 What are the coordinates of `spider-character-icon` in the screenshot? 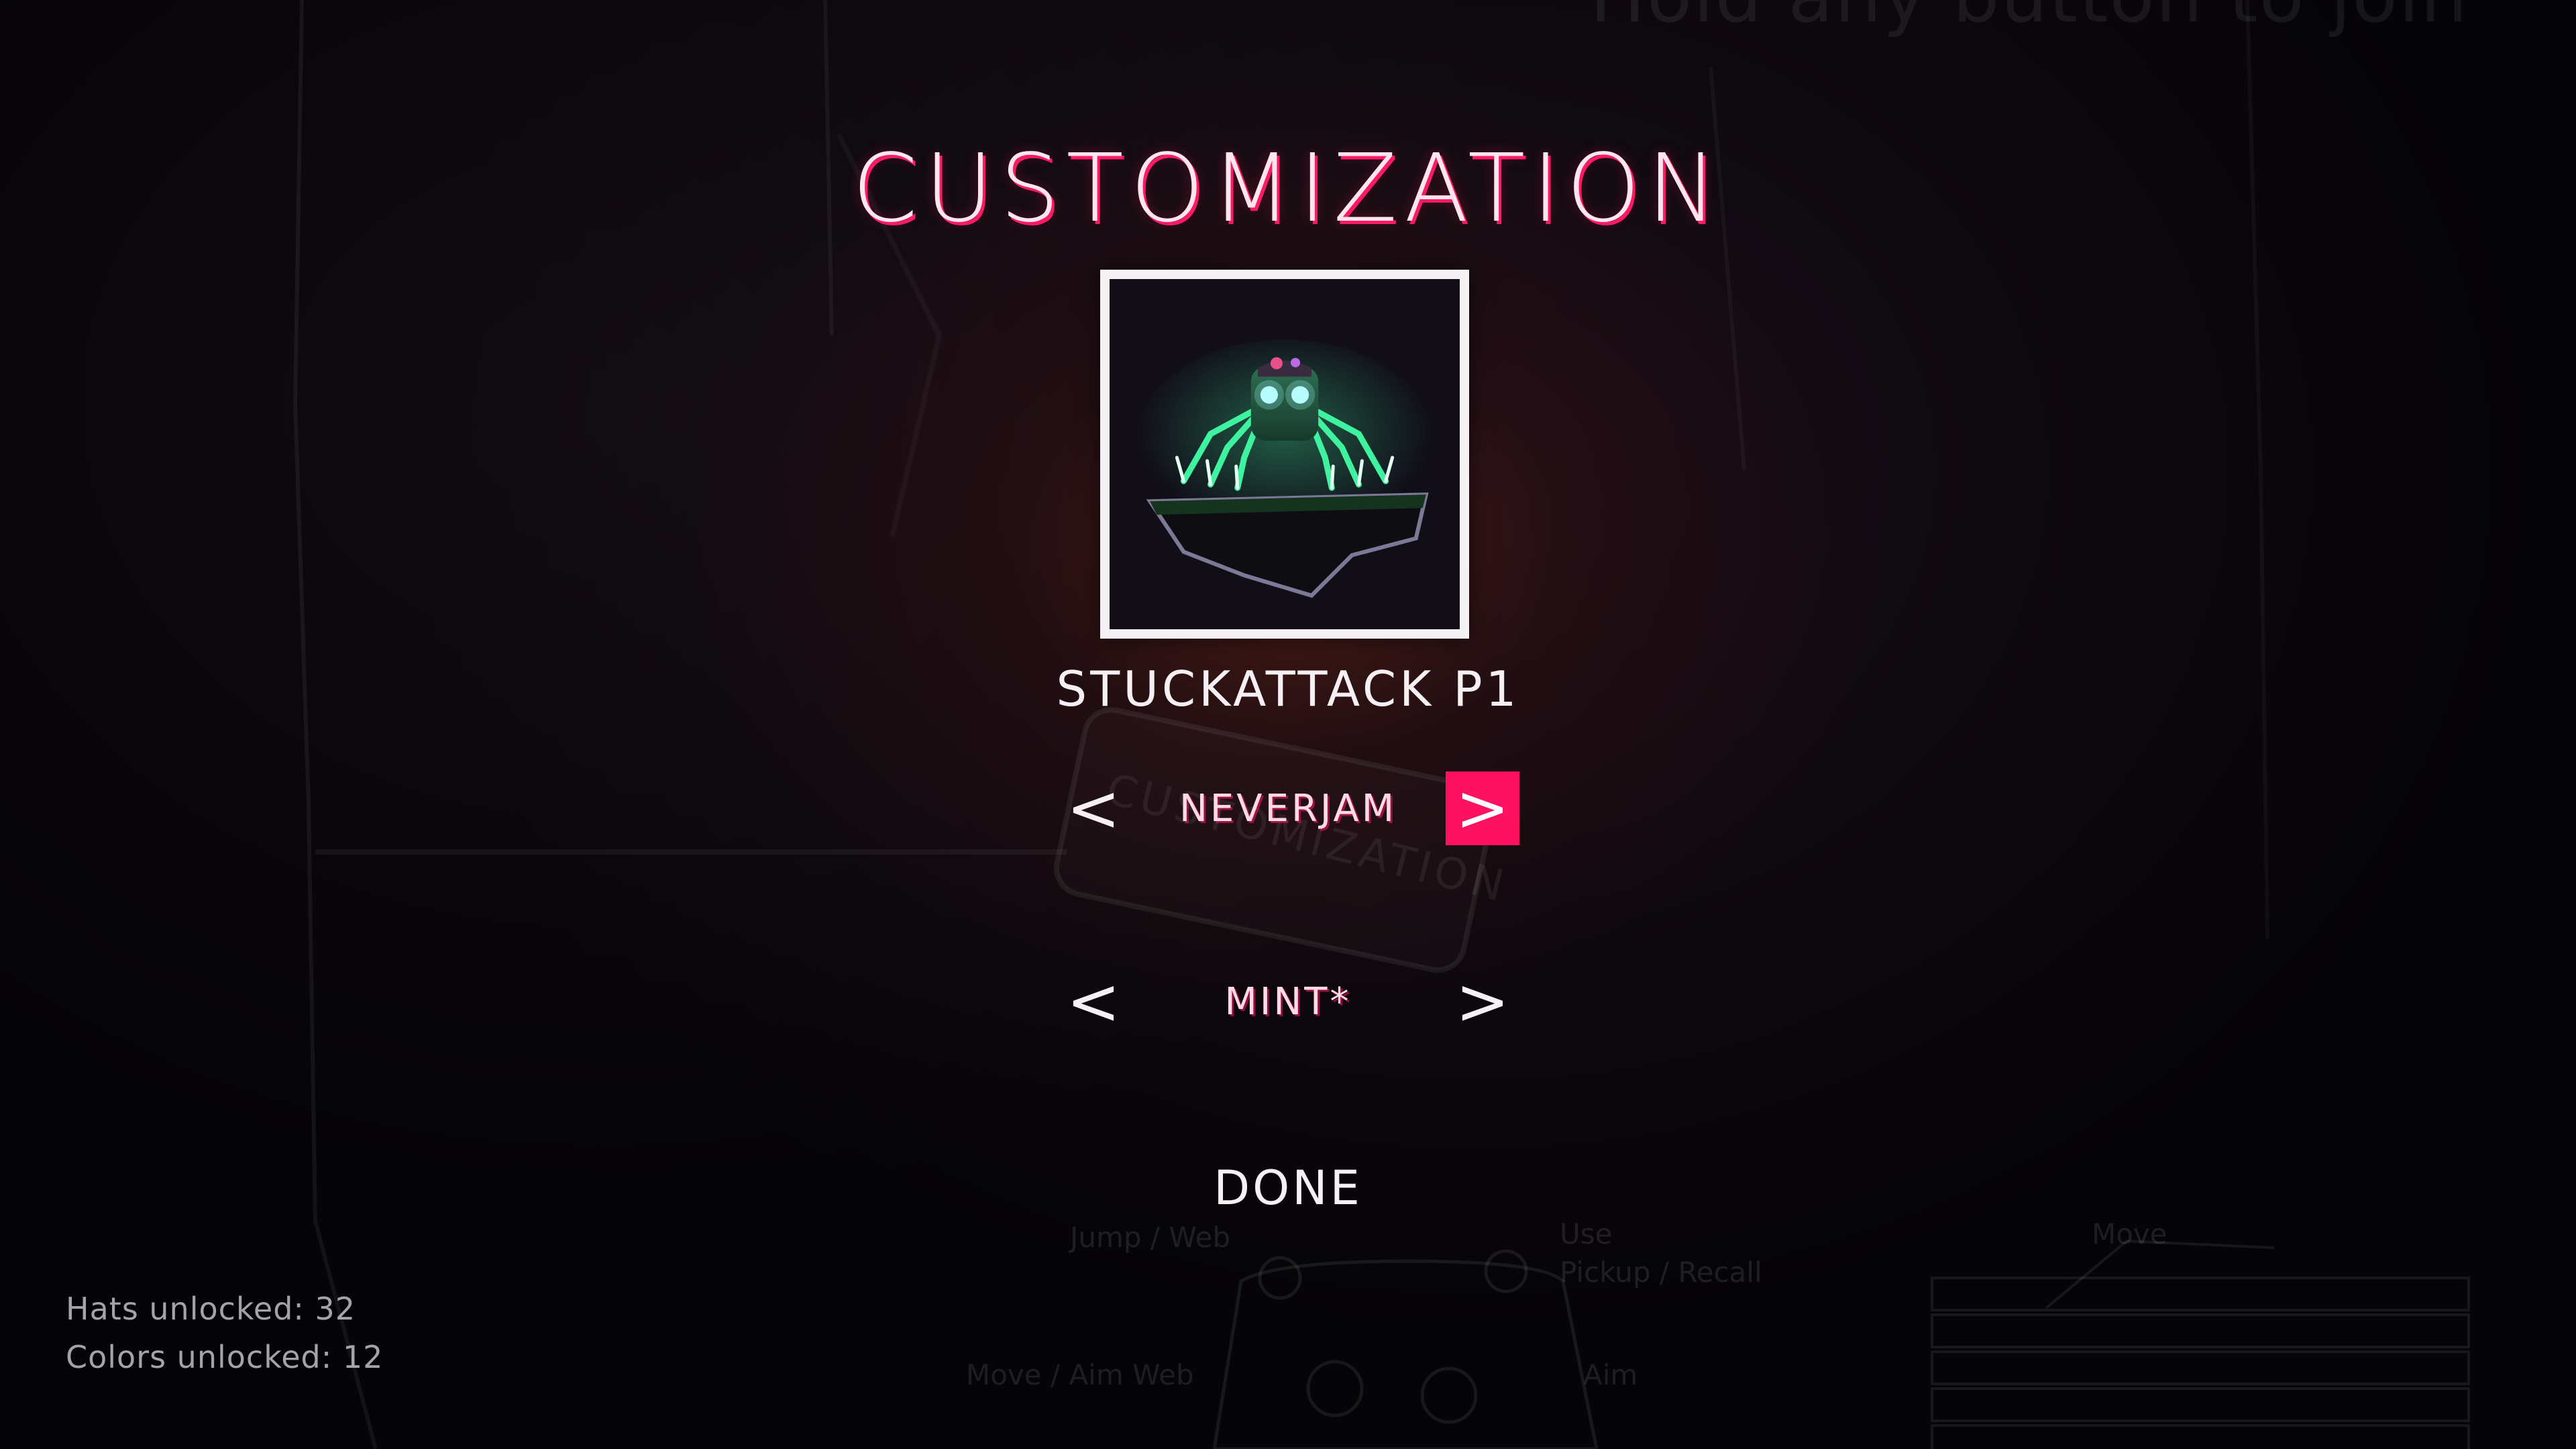 It's located at (1285, 454).